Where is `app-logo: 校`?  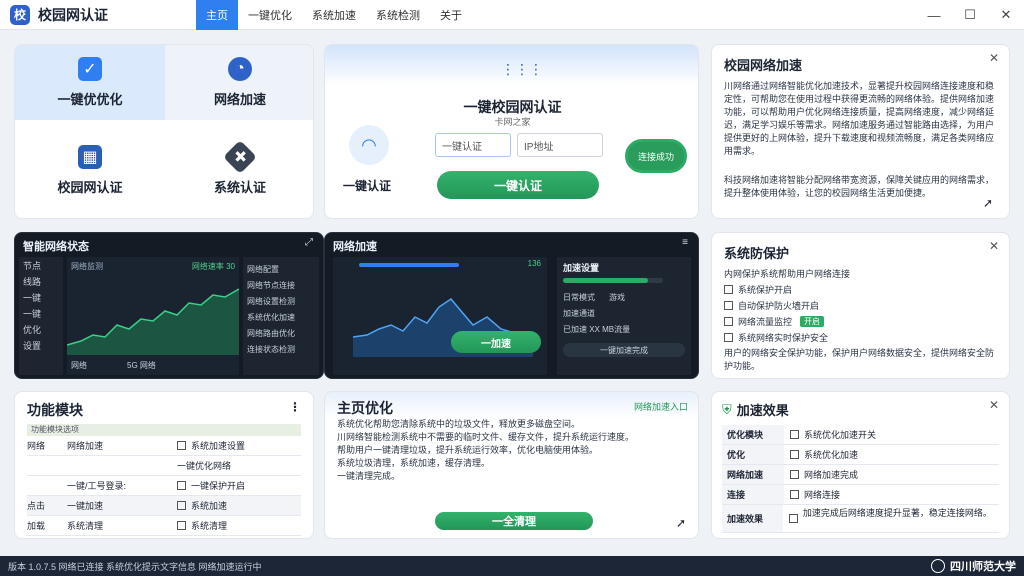
app-logo: 校 is located at coordinates (20, 14).